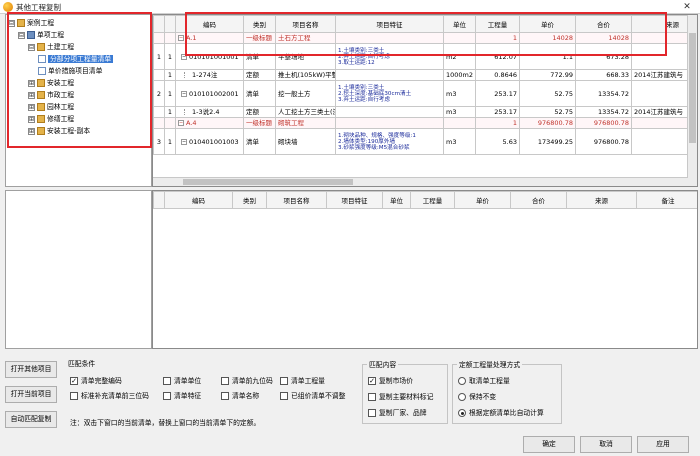 This screenshot has width=700, height=456. Describe the element at coordinates (305, 123) in the screenshot. I see `cell-name: 砌筑工程` at that location.